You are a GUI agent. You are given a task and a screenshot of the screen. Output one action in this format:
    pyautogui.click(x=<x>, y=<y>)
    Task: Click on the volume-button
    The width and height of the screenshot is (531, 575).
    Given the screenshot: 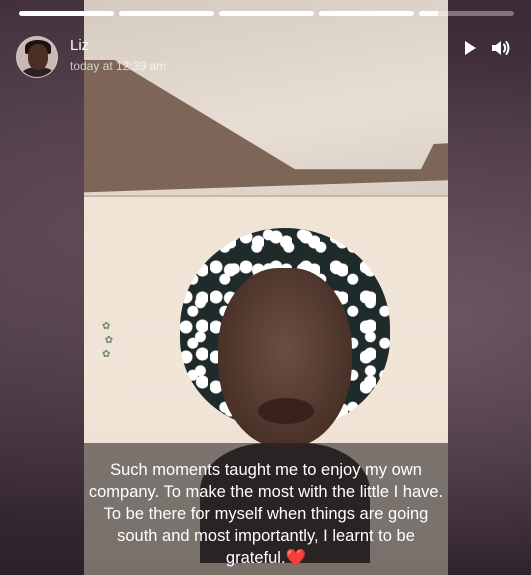 What is the action you would take?
    pyautogui.click(x=501, y=48)
    